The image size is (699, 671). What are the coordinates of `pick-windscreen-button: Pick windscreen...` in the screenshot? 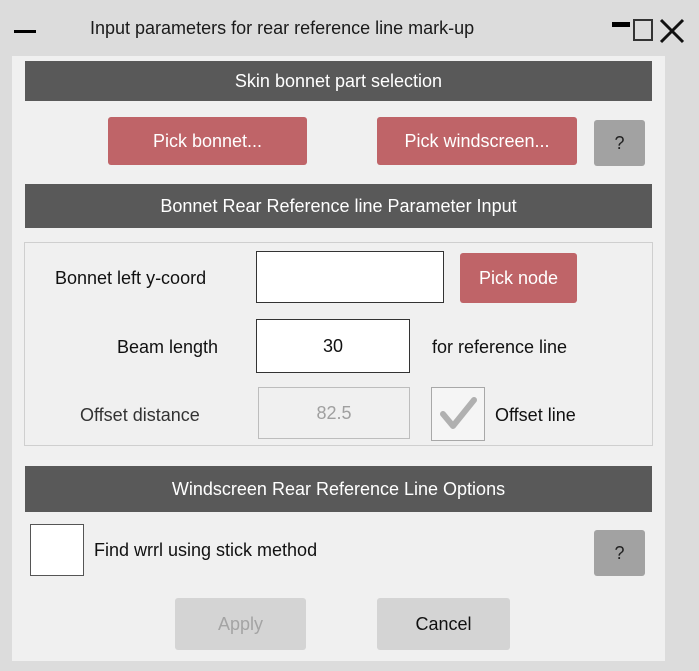 It's located at (477, 141).